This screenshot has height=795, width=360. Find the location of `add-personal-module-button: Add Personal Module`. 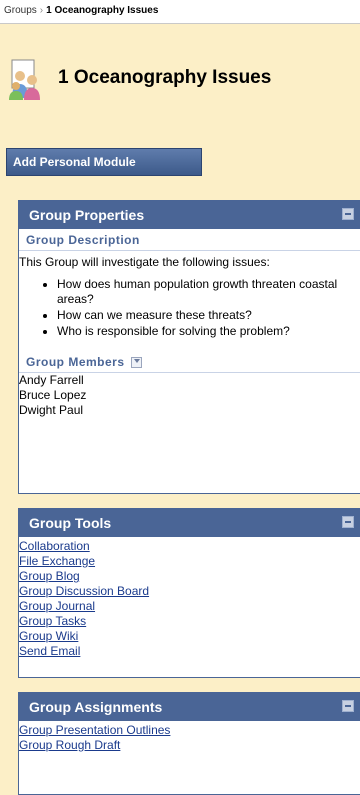

add-personal-module-button: Add Personal Module is located at coordinates (104, 162).